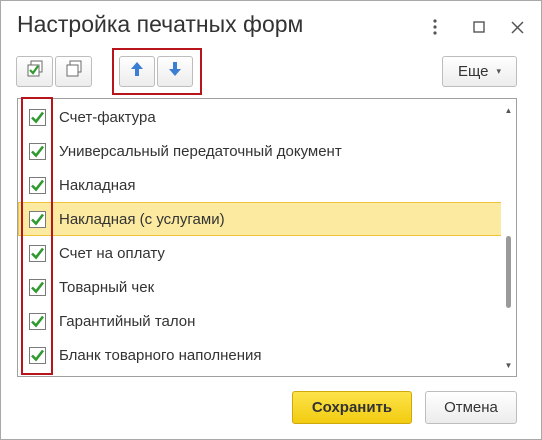 This screenshot has height=440, width=542. I want to click on dialog-title: Настройка печатных форм, so click(160, 24).